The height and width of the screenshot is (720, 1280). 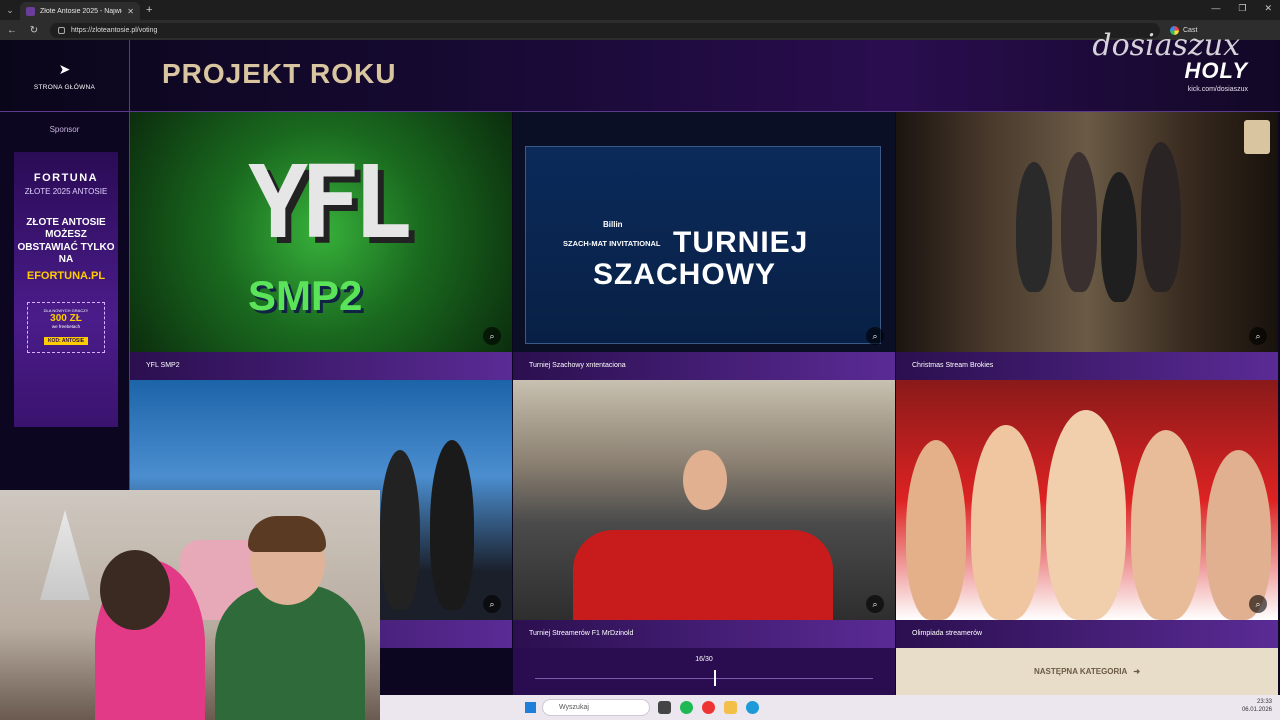 What do you see at coordinates (830, 707) in the screenshot?
I see `taskbar: Wyszukaj 23:33 06.01.2026` at bounding box center [830, 707].